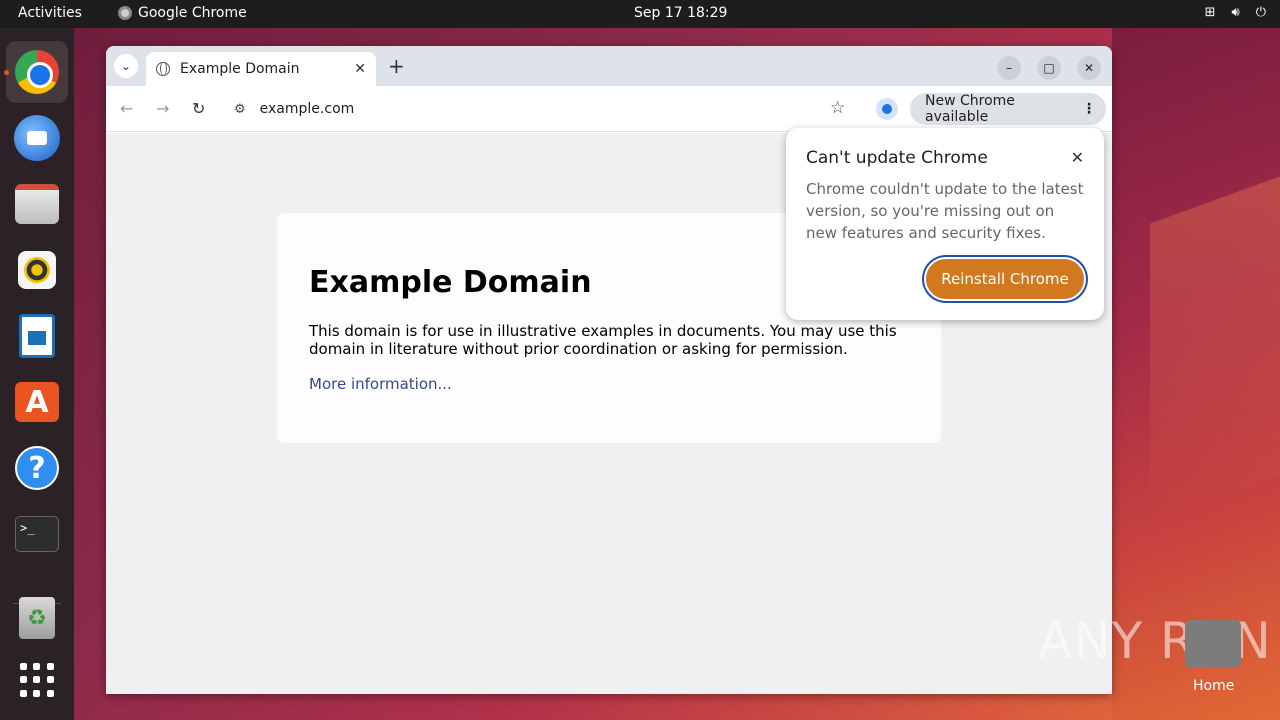 The image size is (1280, 720). Describe the element at coordinates (1213, 644) in the screenshot. I see `home-folder-icon` at that location.